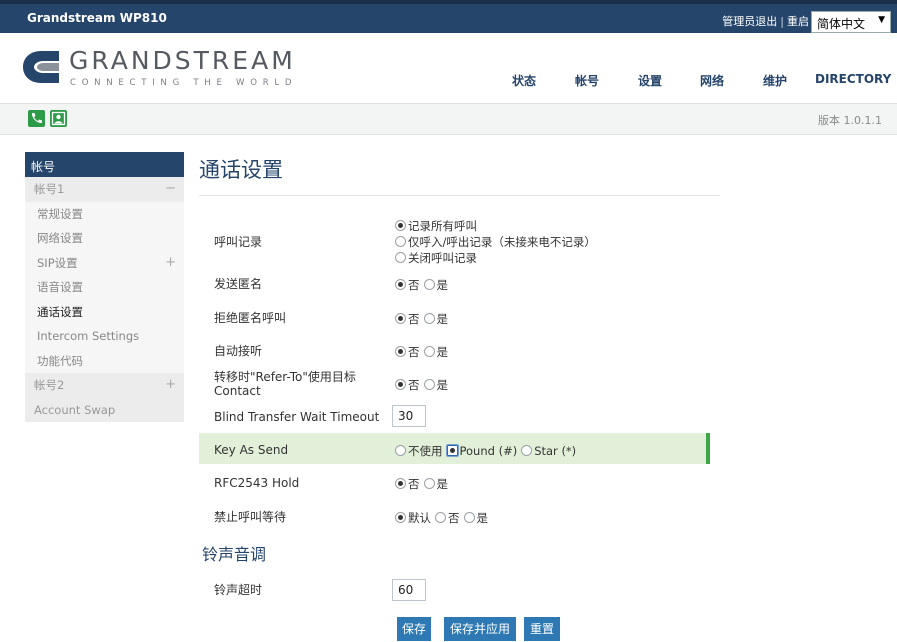 This screenshot has height=642, width=897. I want to click on top-bar: Grandstream WP810 管理员退出 | 重启 简体中文 ▼, so click(448, 16).